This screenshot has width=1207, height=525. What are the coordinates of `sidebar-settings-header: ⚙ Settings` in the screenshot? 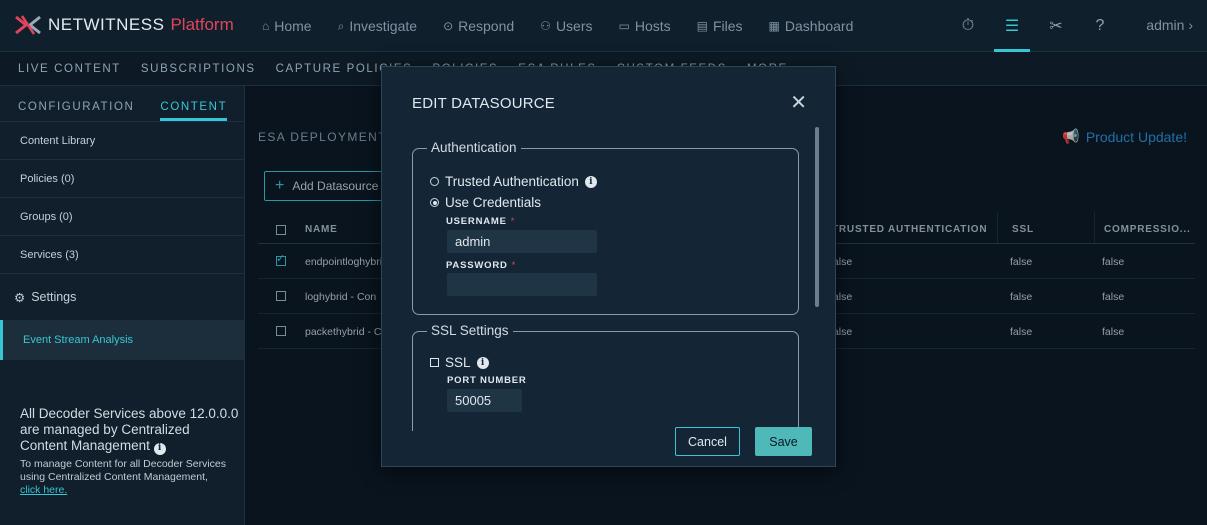 It's located at (122, 297).